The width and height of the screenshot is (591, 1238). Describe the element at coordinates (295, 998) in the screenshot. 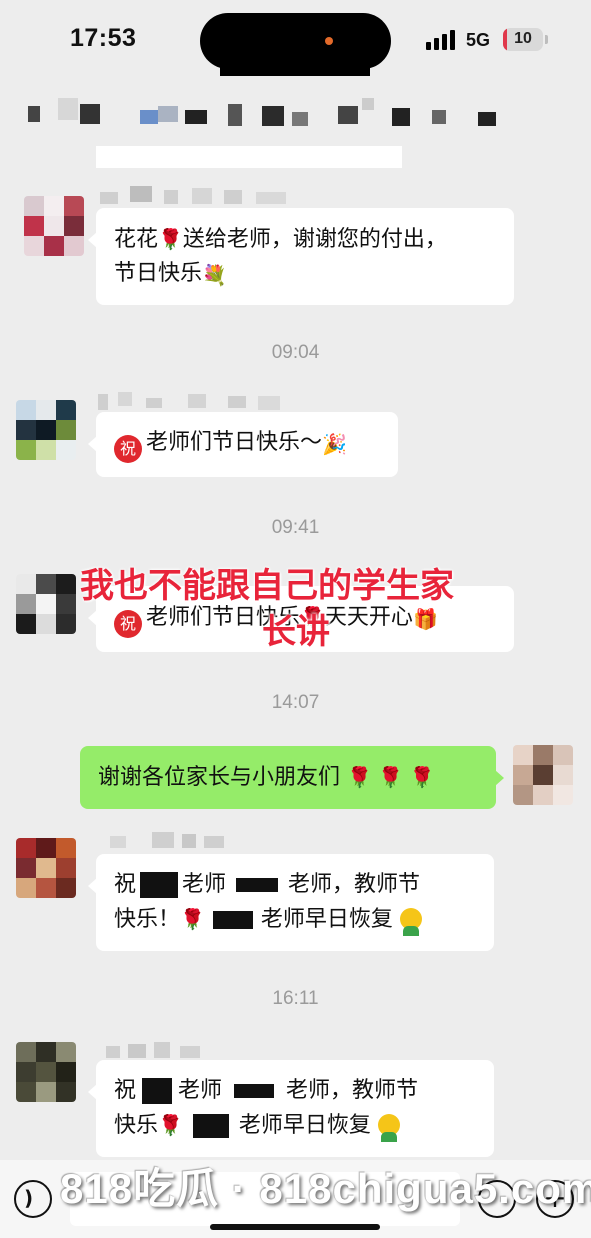

I see `timestamp: 16:11` at that location.